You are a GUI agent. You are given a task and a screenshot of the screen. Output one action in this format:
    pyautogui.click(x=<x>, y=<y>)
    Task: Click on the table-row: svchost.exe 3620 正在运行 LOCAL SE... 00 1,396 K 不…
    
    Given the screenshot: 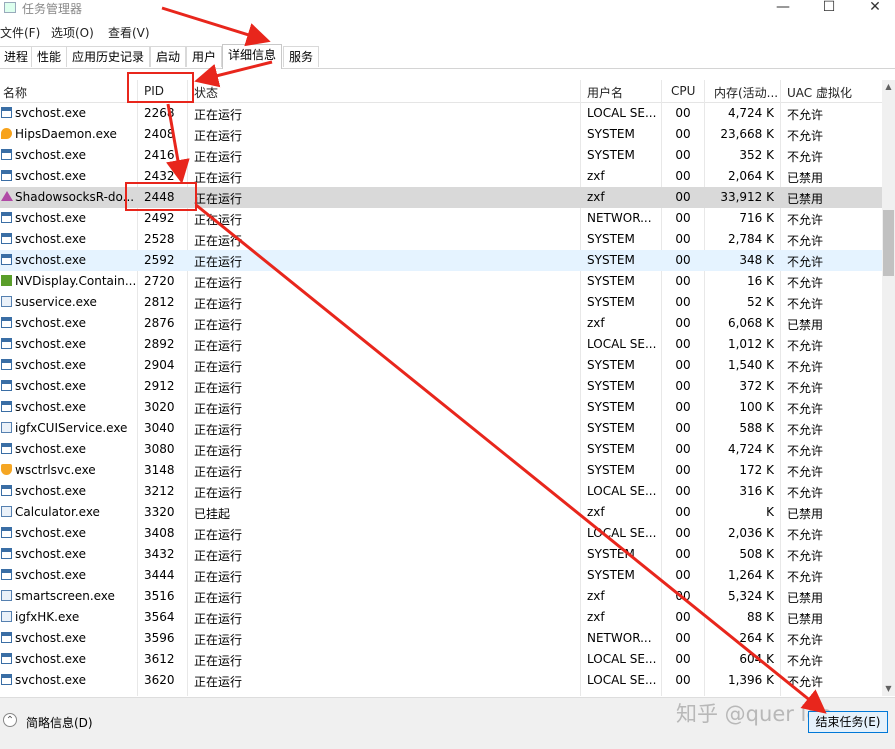 What is the action you would take?
    pyautogui.click(x=441, y=680)
    